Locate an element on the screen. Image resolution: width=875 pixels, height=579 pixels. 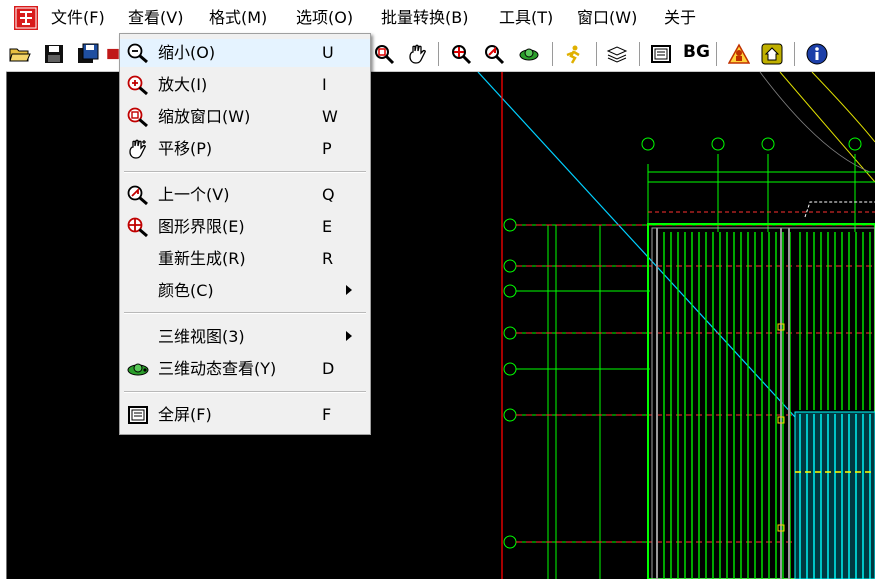
run-tool-button is located at coordinates (573, 54).